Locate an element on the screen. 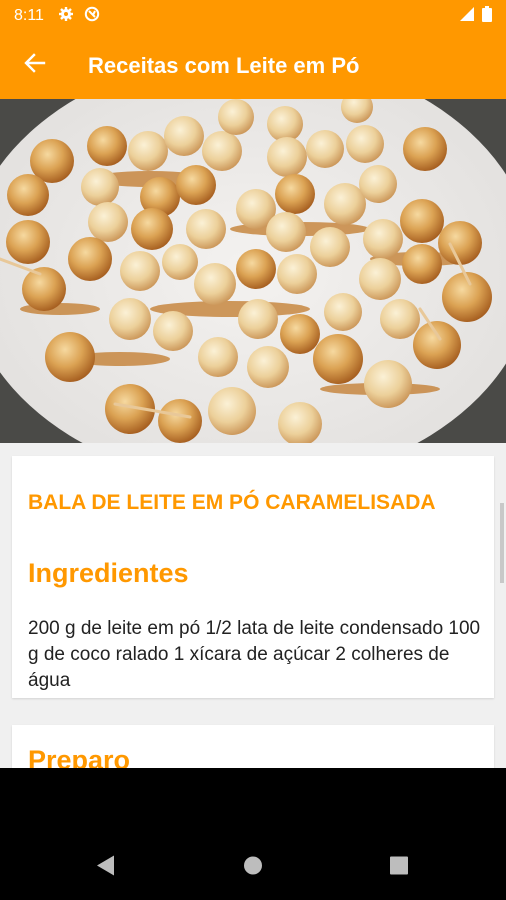 The width and height of the screenshot is (506, 900). recents-square-icon is located at coordinates (399, 868).